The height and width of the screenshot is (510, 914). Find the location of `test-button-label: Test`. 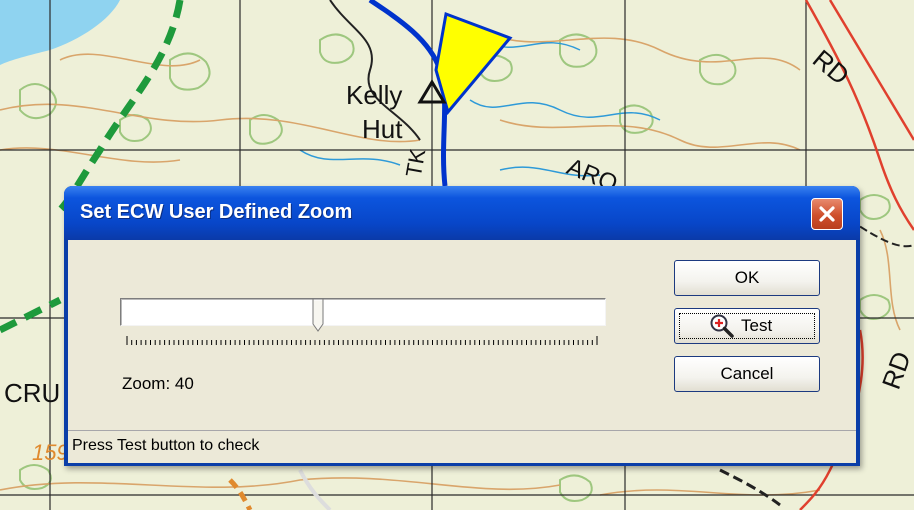

test-button-label: Test is located at coordinates (757, 325).